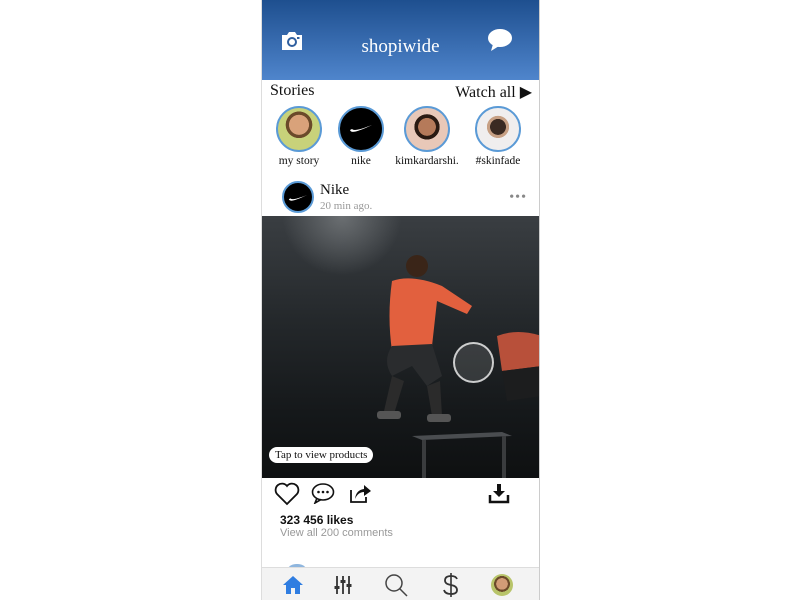 The height and width of the screenshot is (600, 800). What do you see at coordinates (498, 161) in the screenshot?
I see `story-name: #skinfade` at bounding box center [498, 161].